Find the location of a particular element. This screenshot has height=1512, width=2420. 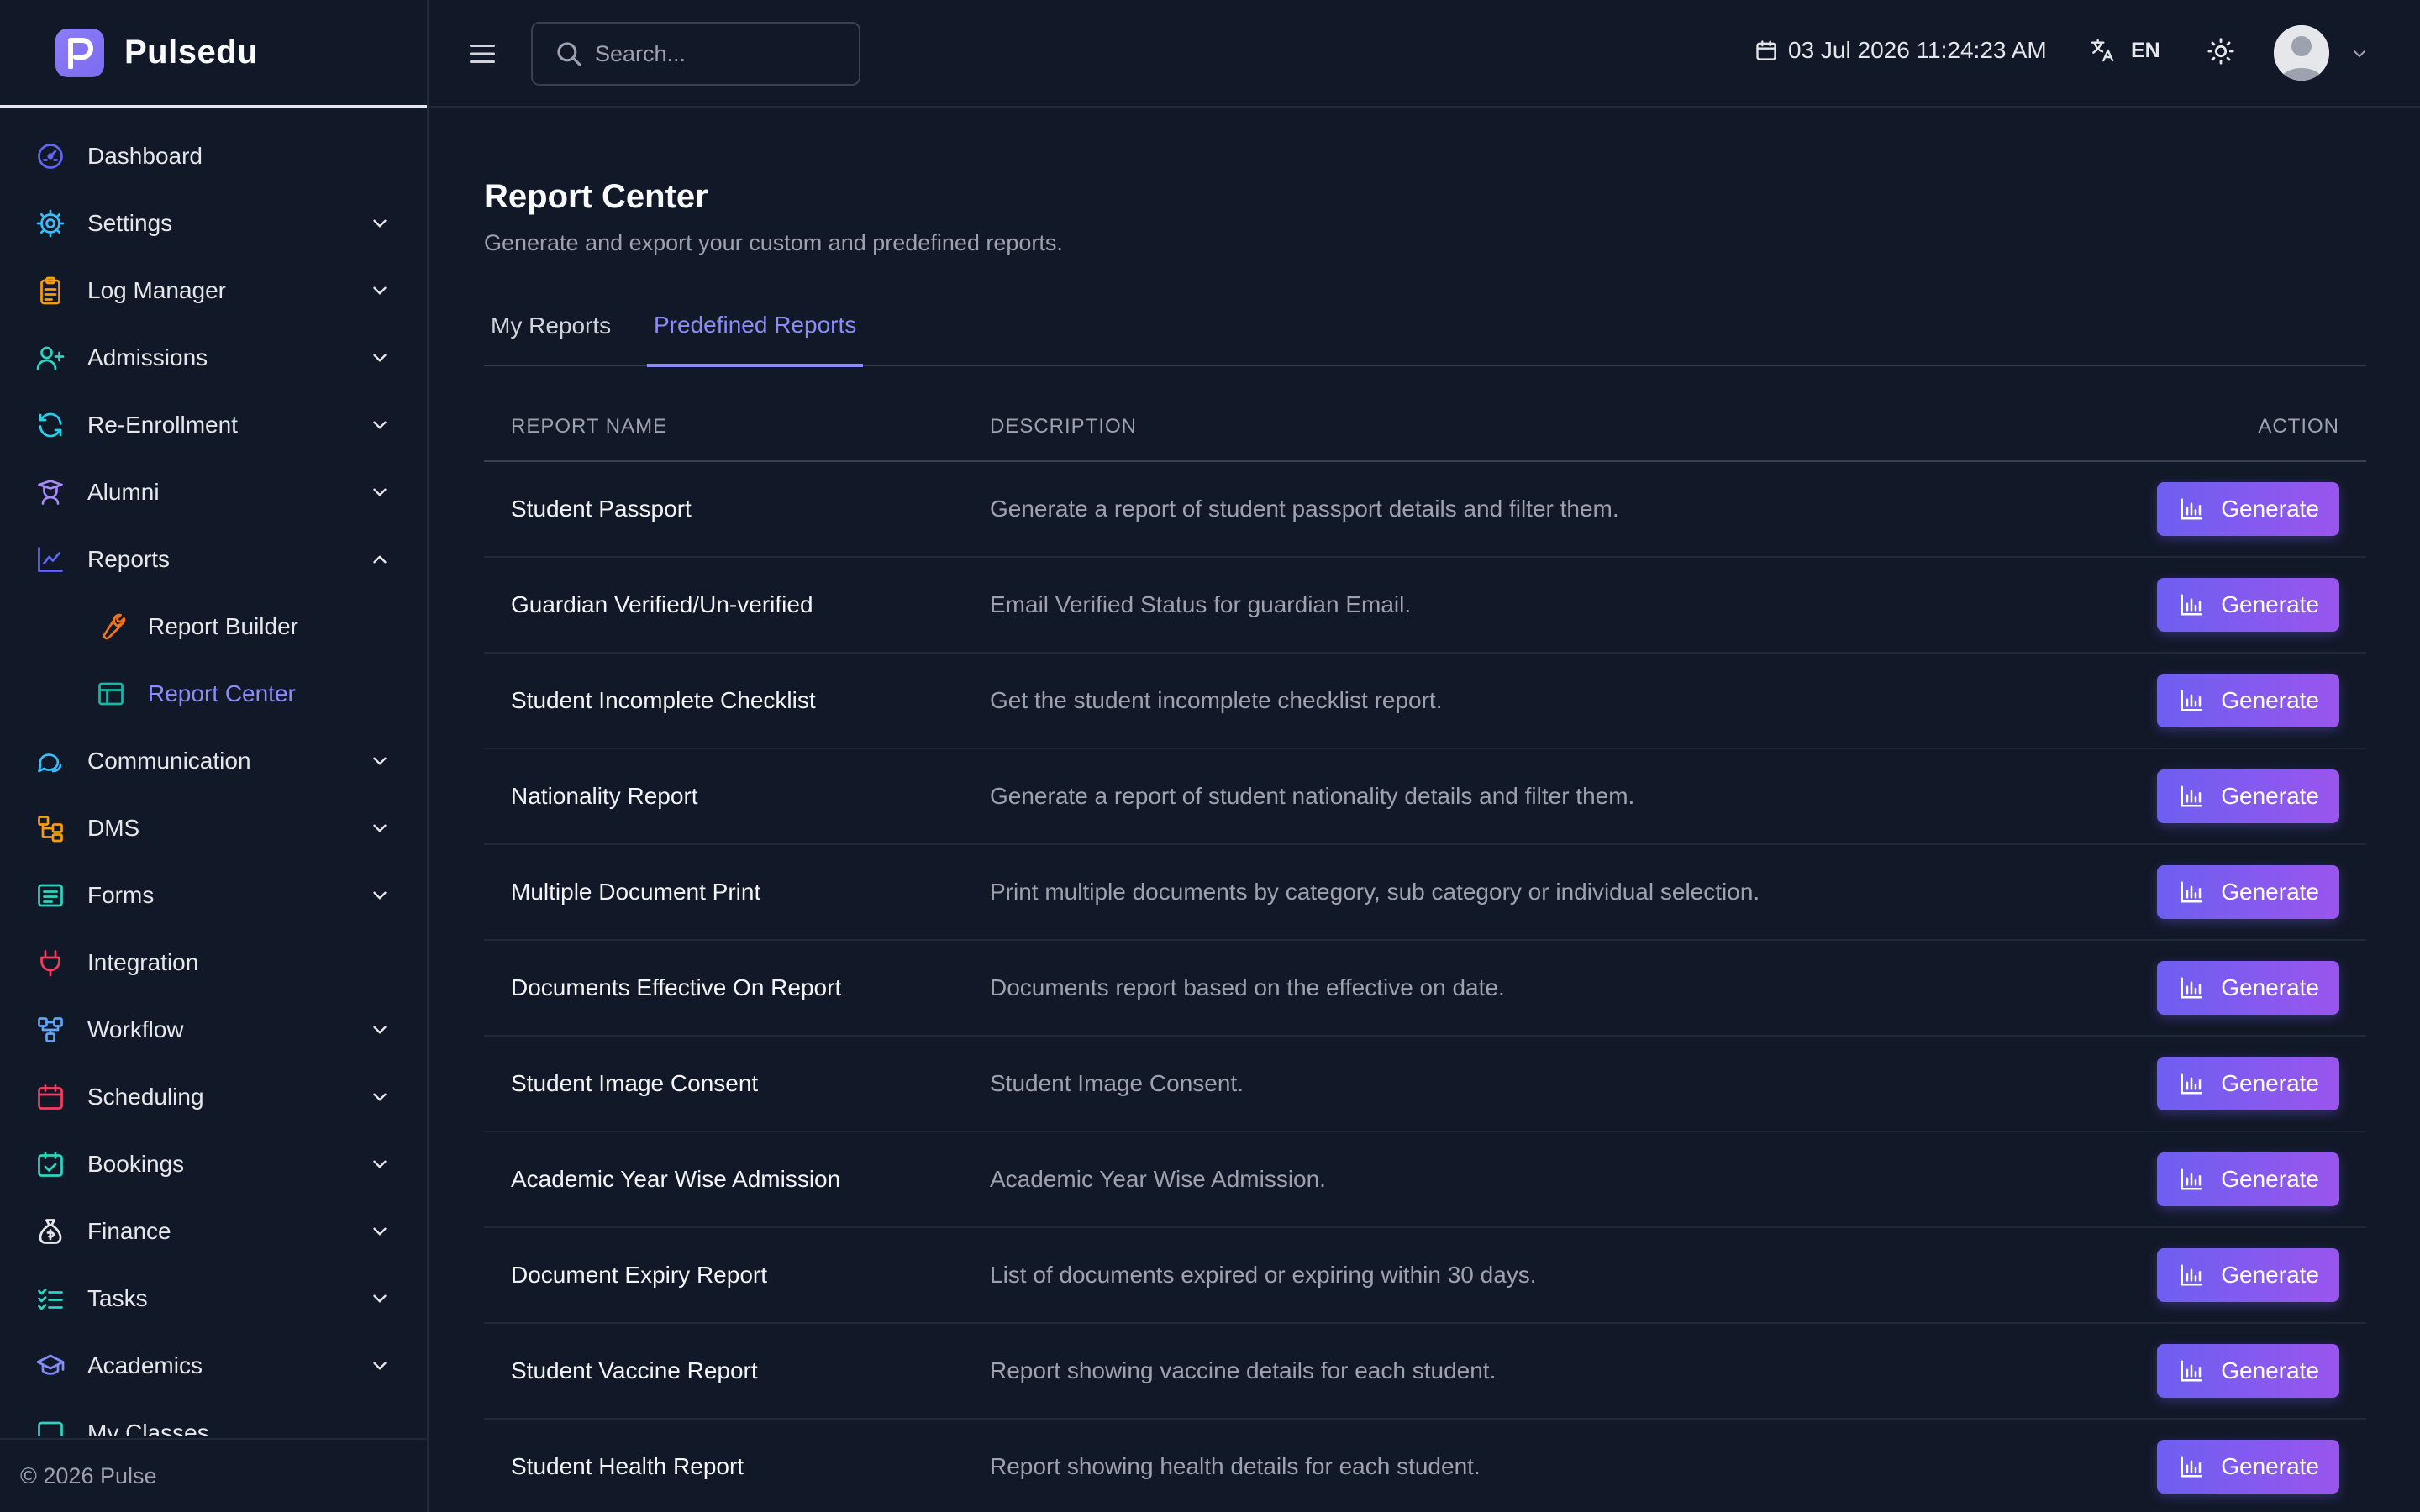

top-bar: 03 Jul 2026 11:24:23 AM EN is located at coordinates (1424, 54).